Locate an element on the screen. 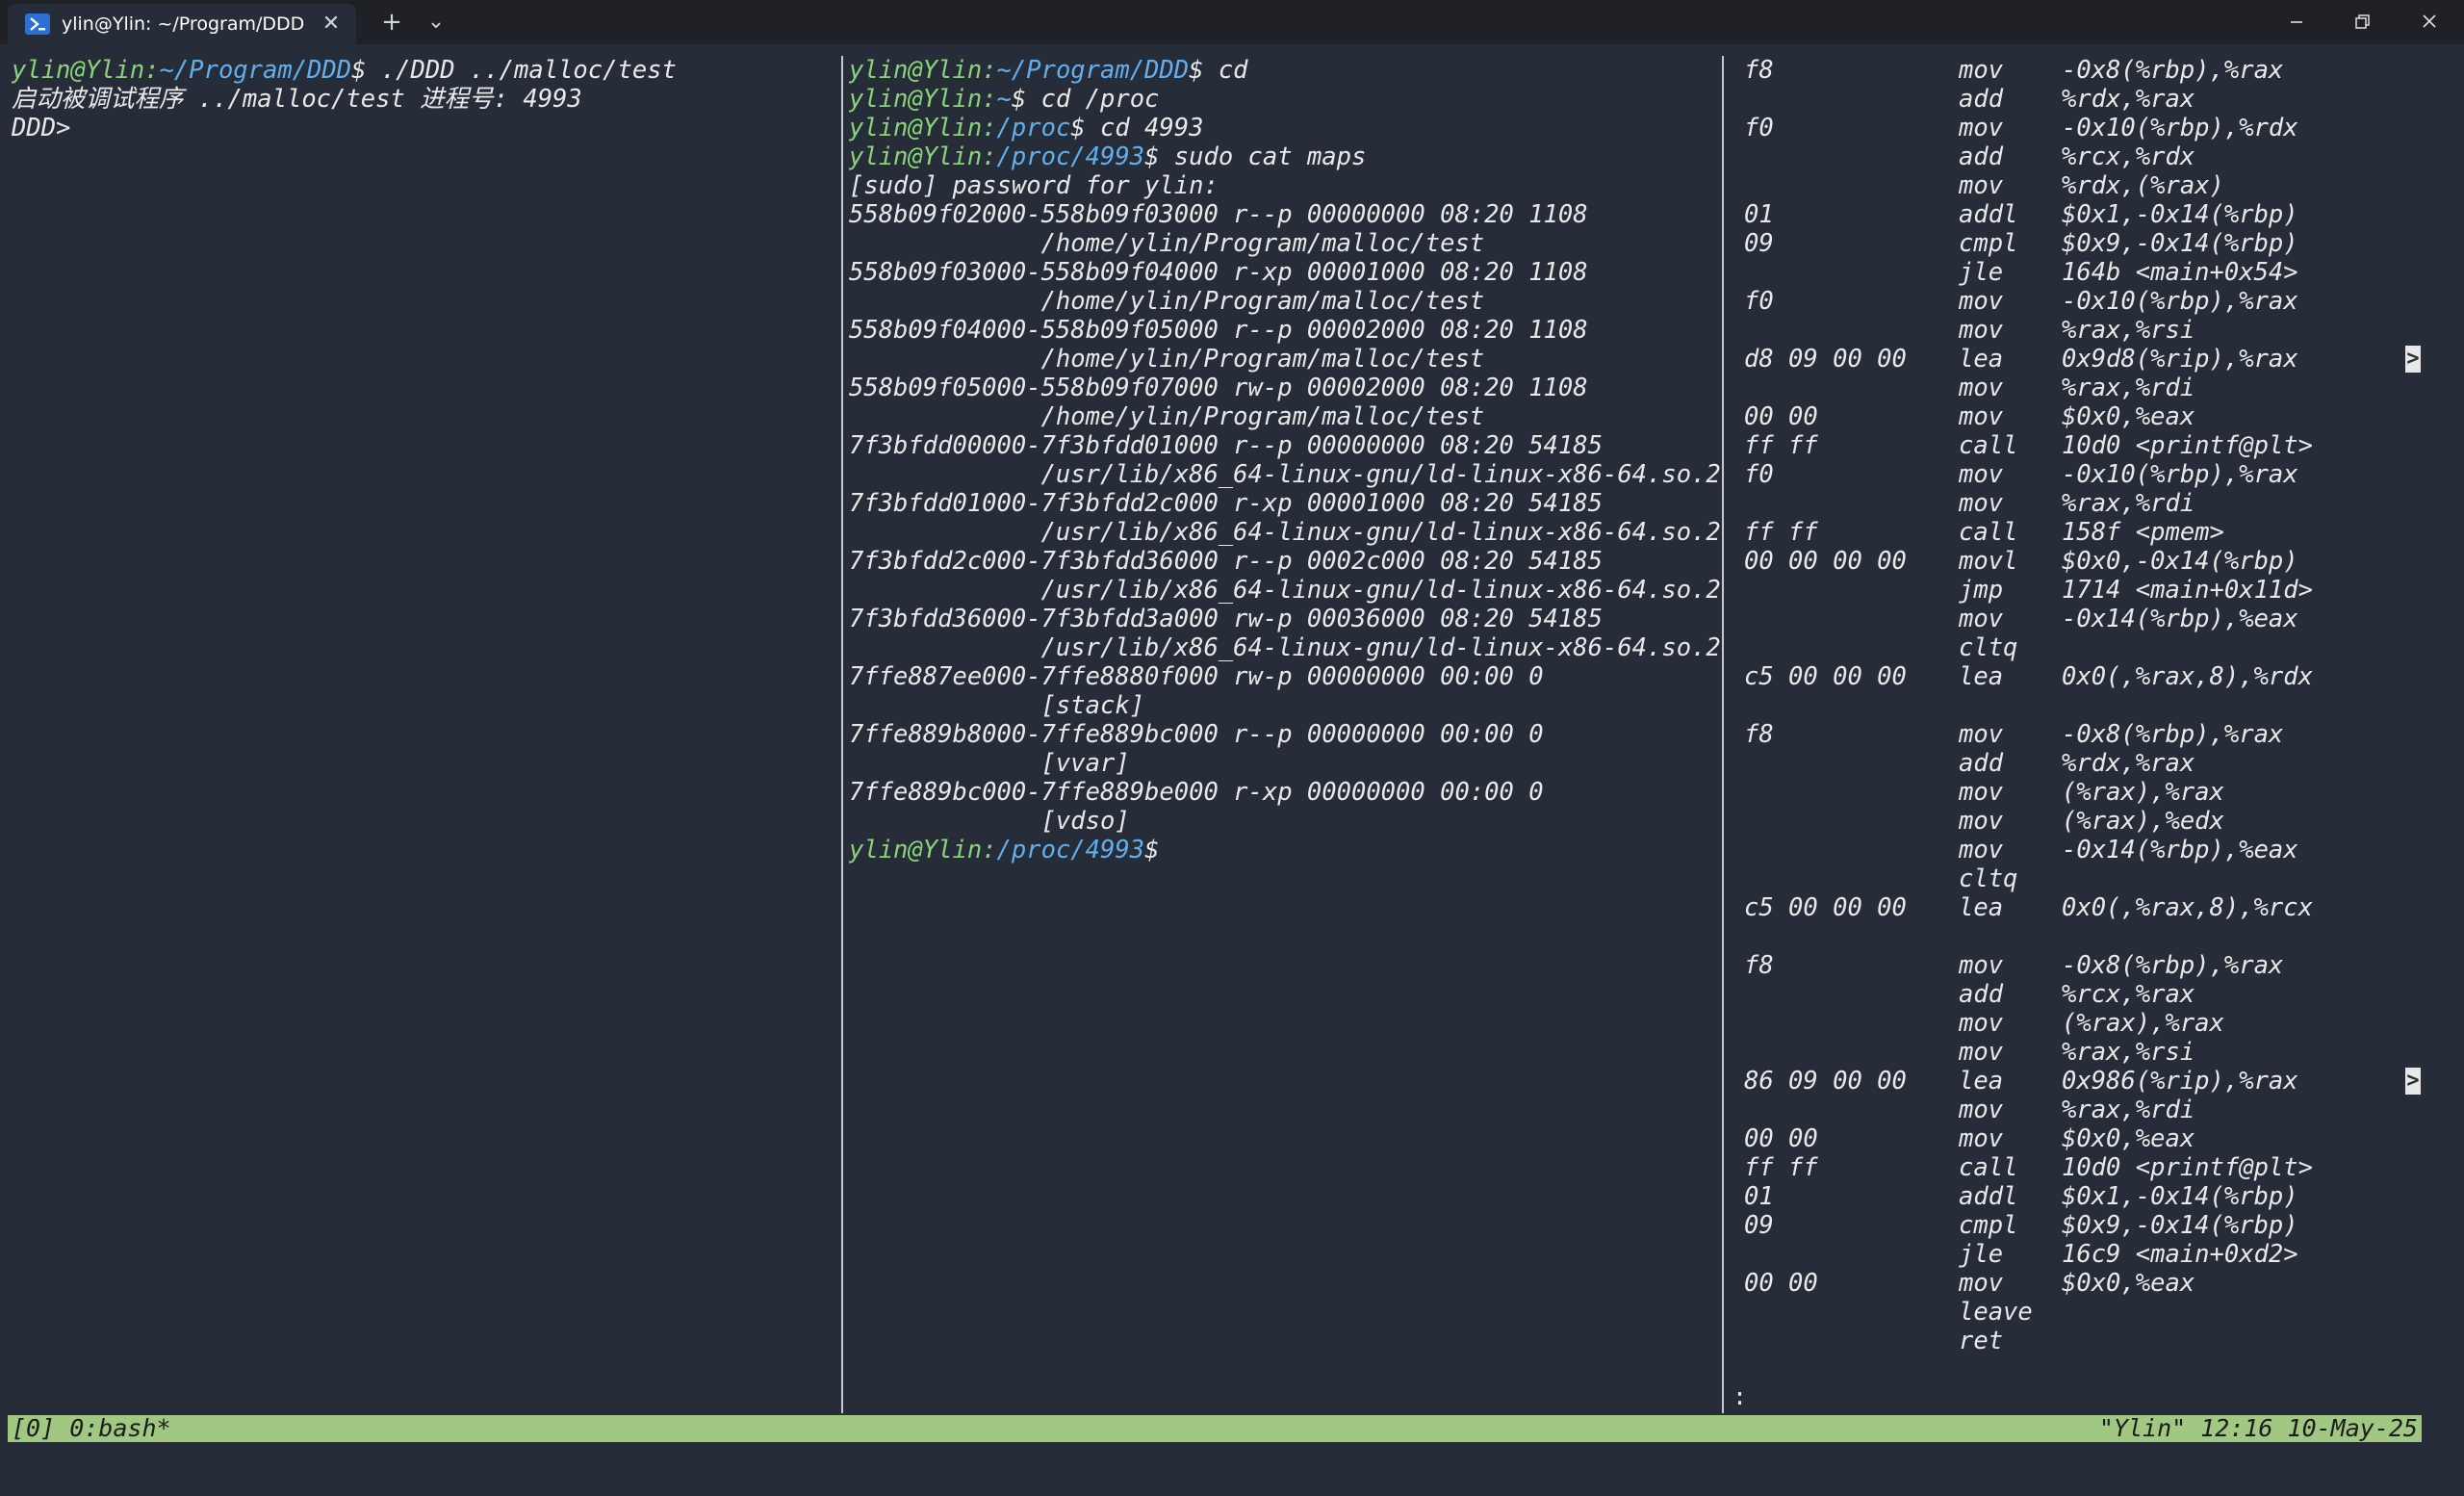 This screenshot has width=2464, height=1496. disasm-operands: 16c9 <main+0xd2> is located at coordinates (2180, 1254).